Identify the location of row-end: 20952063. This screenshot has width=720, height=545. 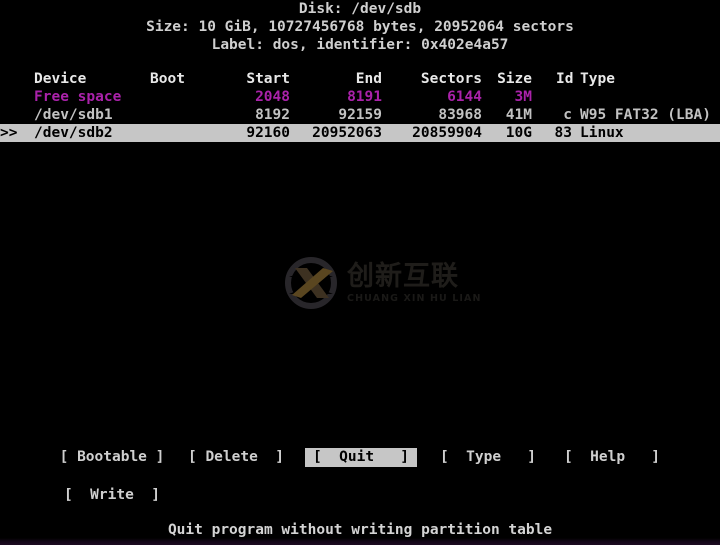
(347, 133).